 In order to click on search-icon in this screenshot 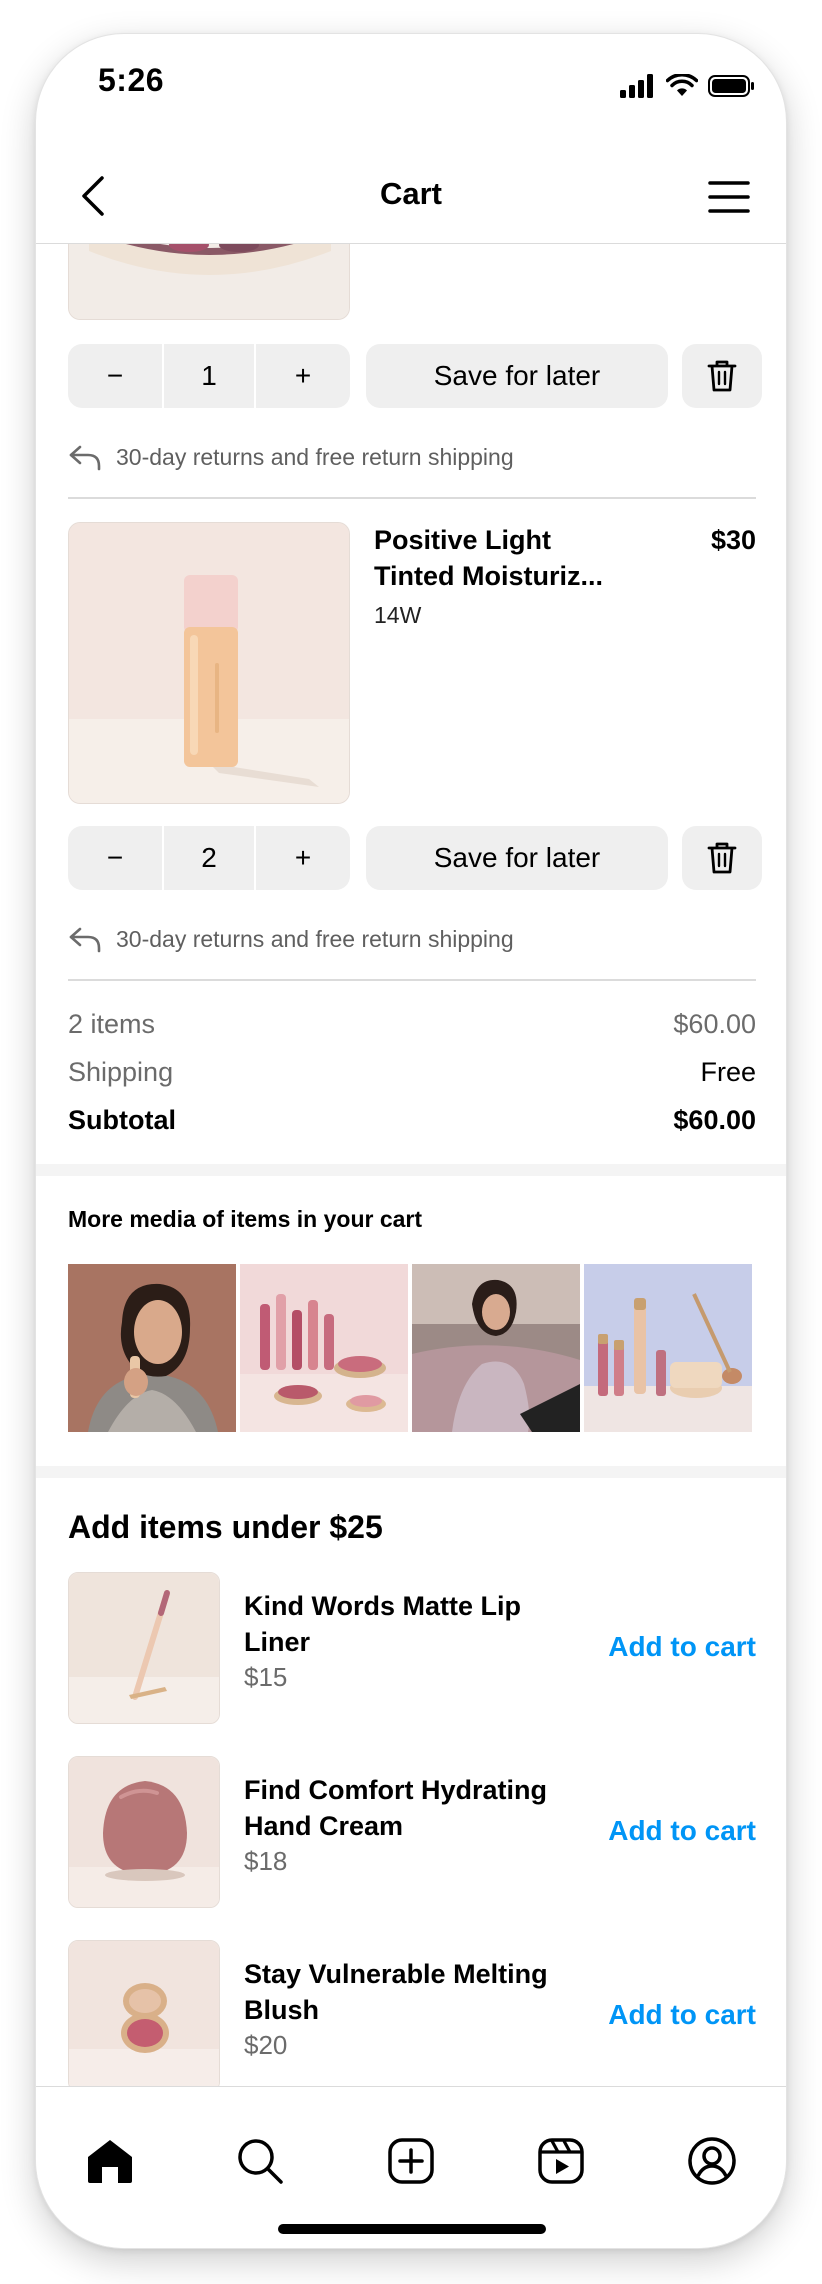, I will do `click(260, 2161)`.